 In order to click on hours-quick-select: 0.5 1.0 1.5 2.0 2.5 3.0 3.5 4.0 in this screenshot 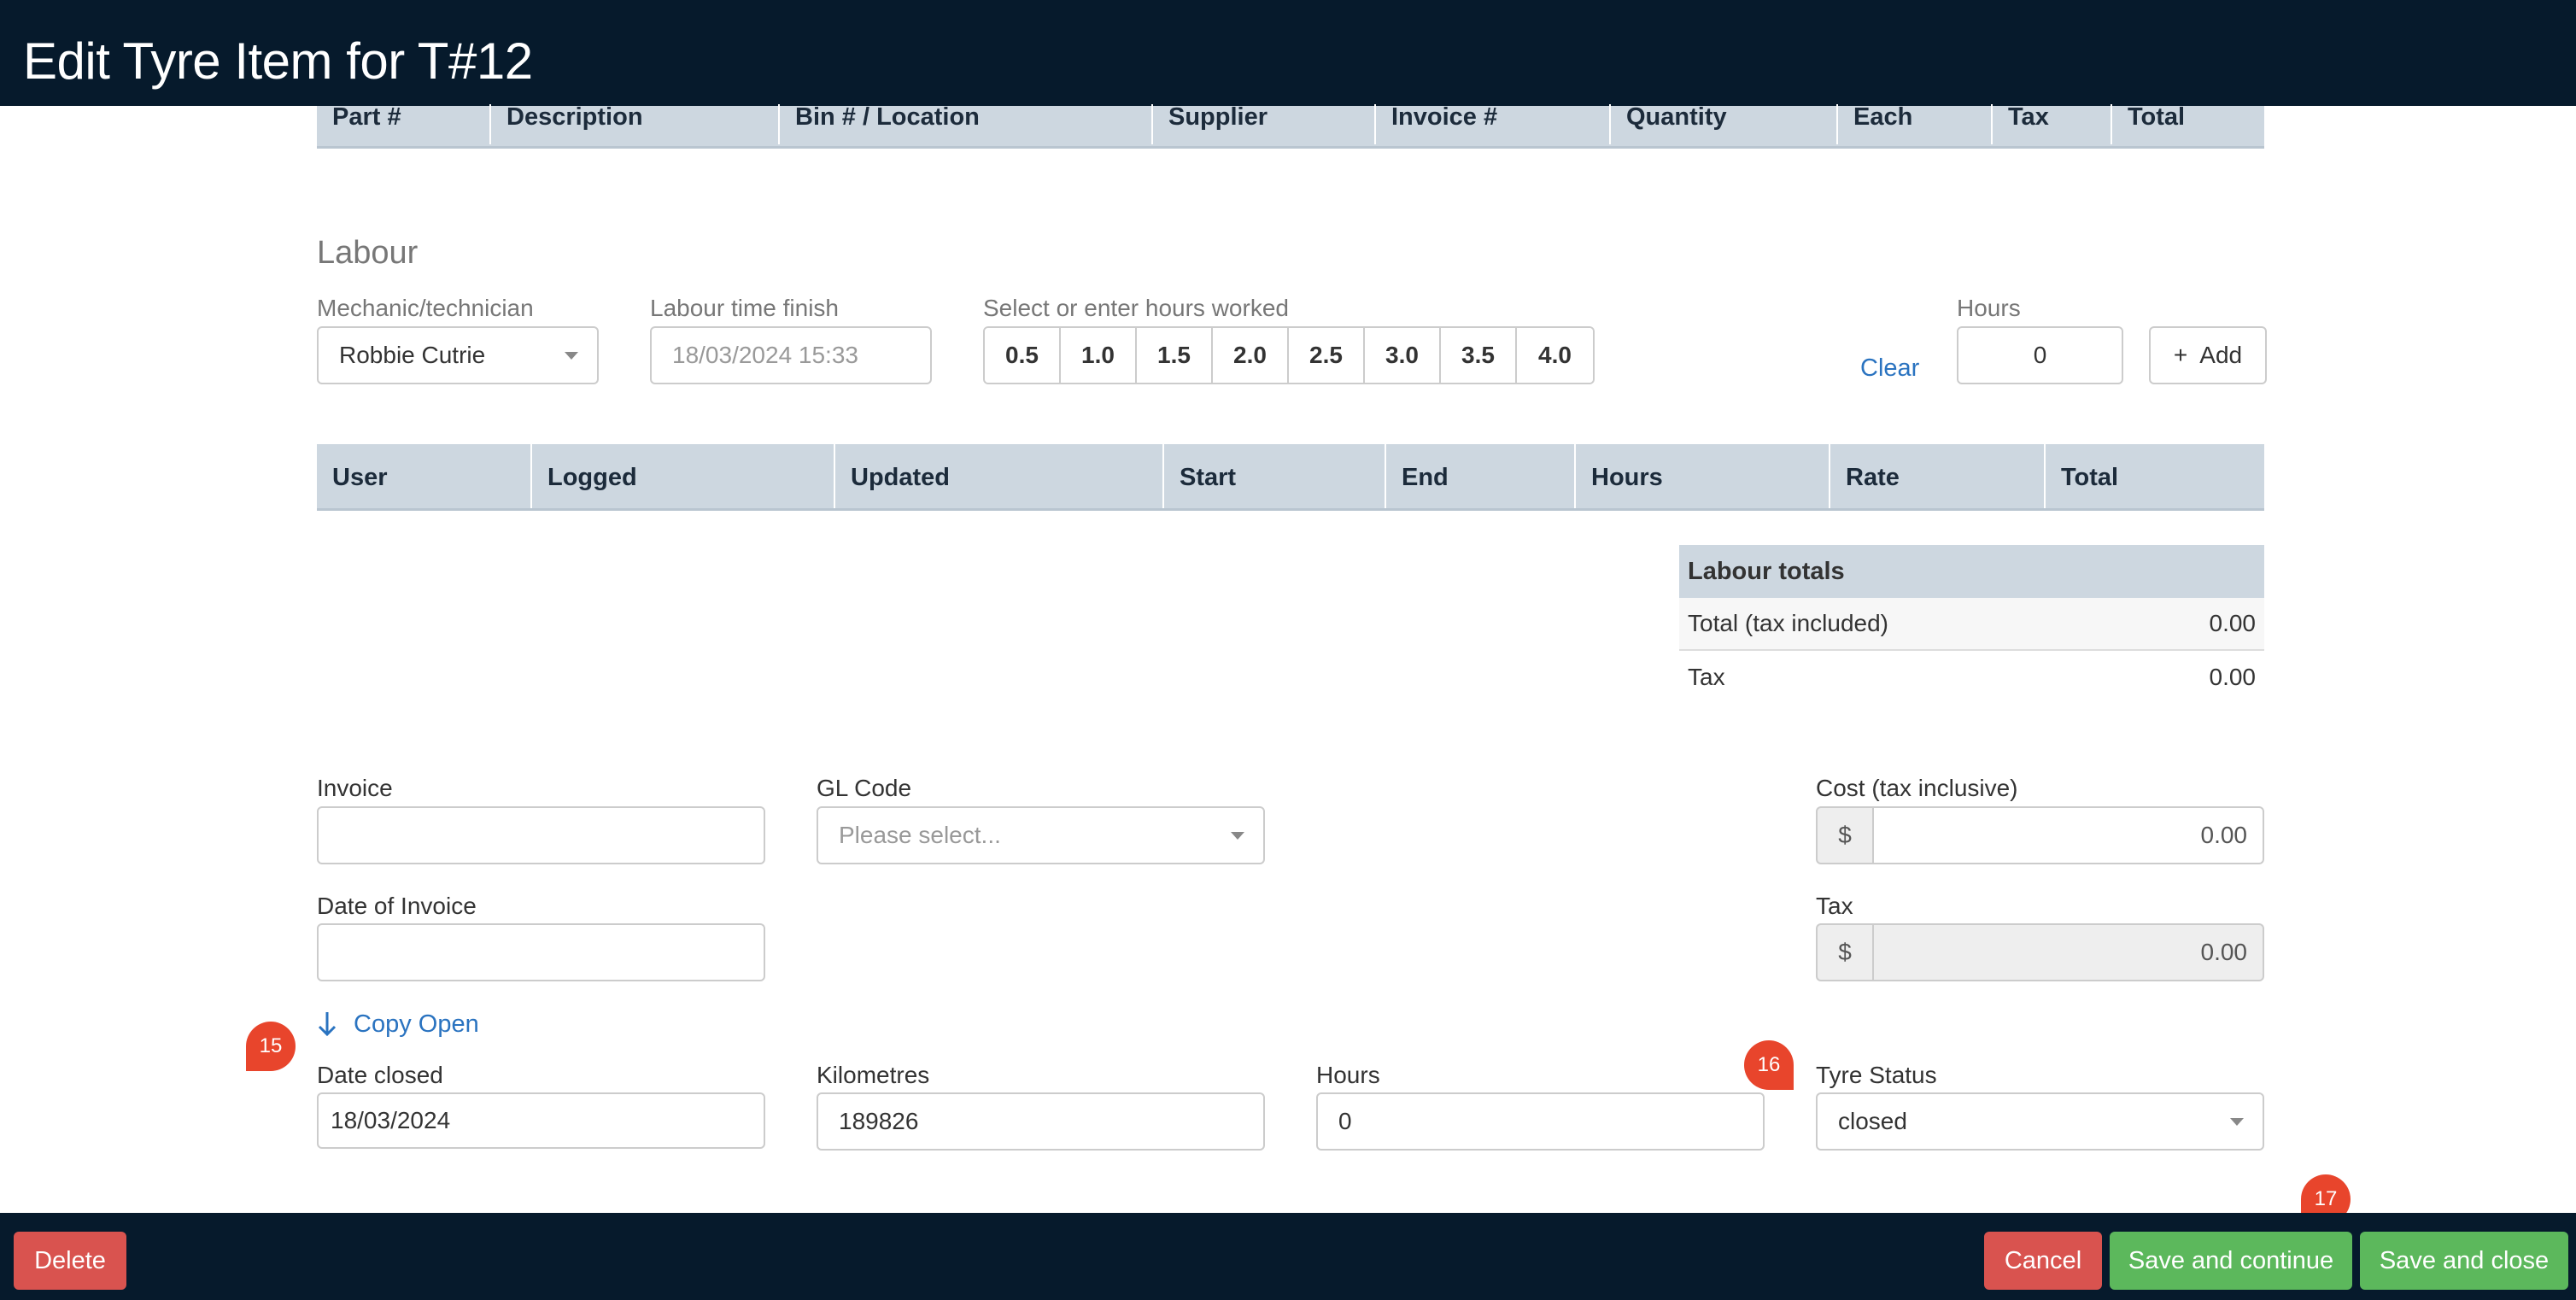, I will do `click(1289, 355)`.